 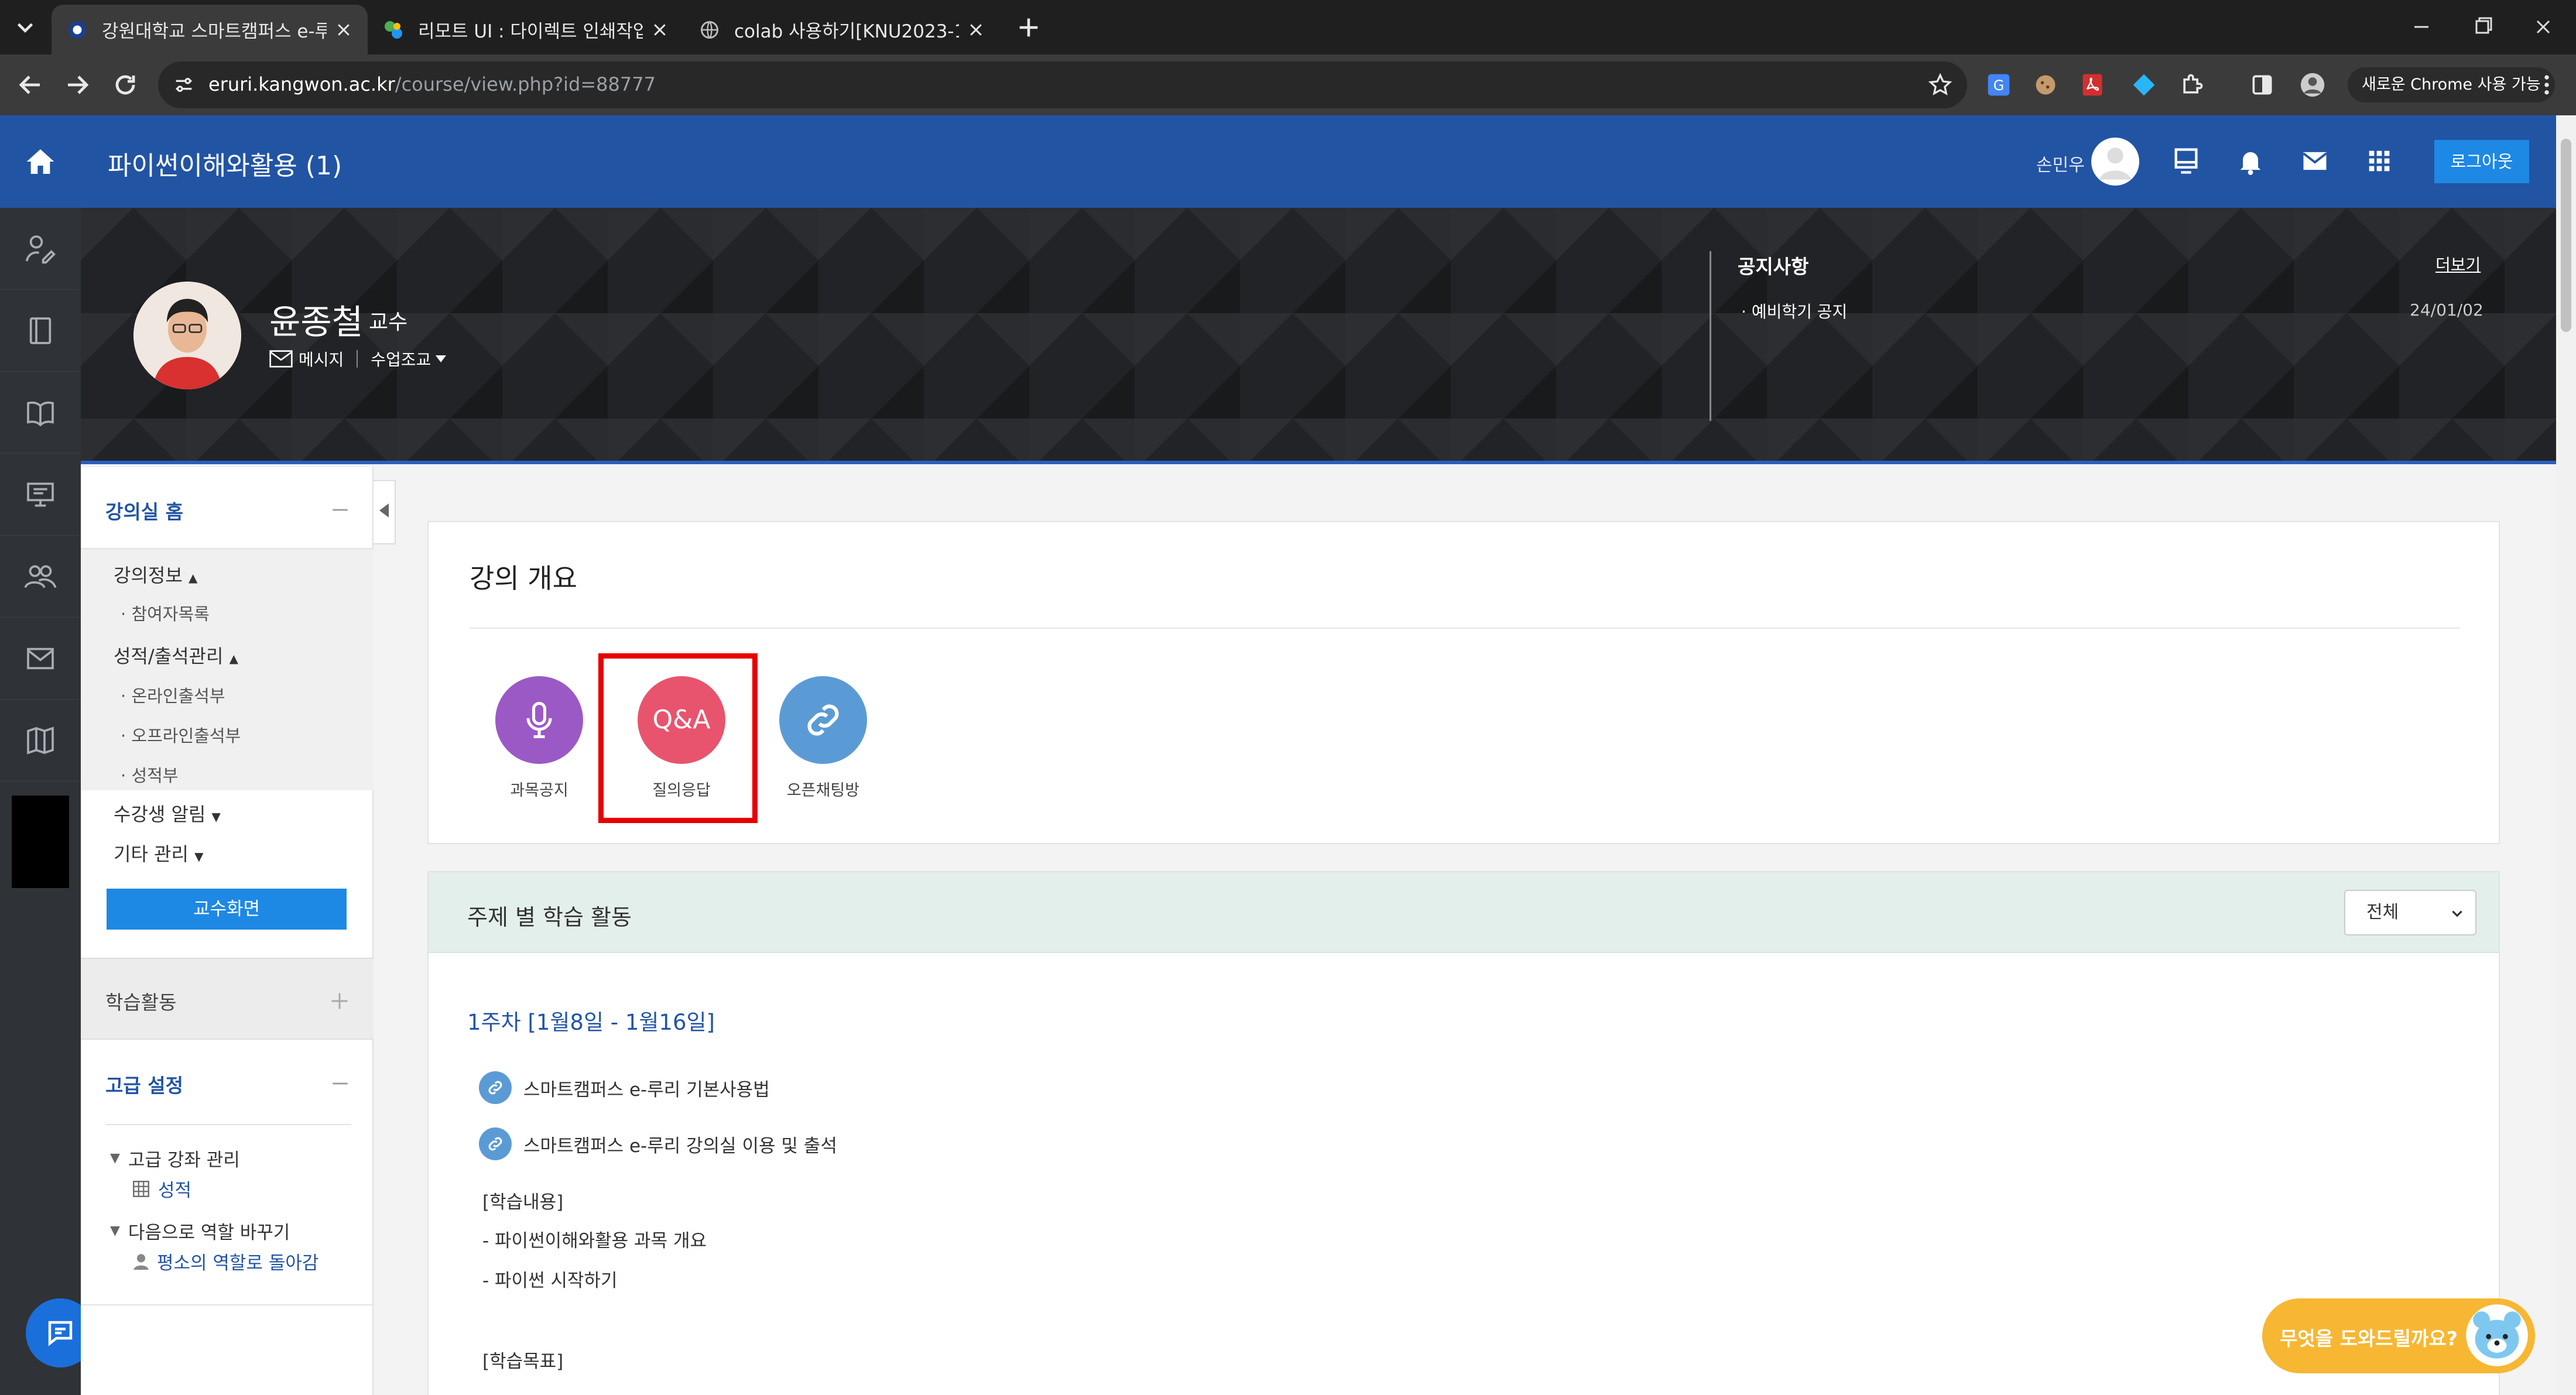 I want to click on sidebar-item-student-alerts: 수강생 알림 ▼, so click(x=167, y=813).